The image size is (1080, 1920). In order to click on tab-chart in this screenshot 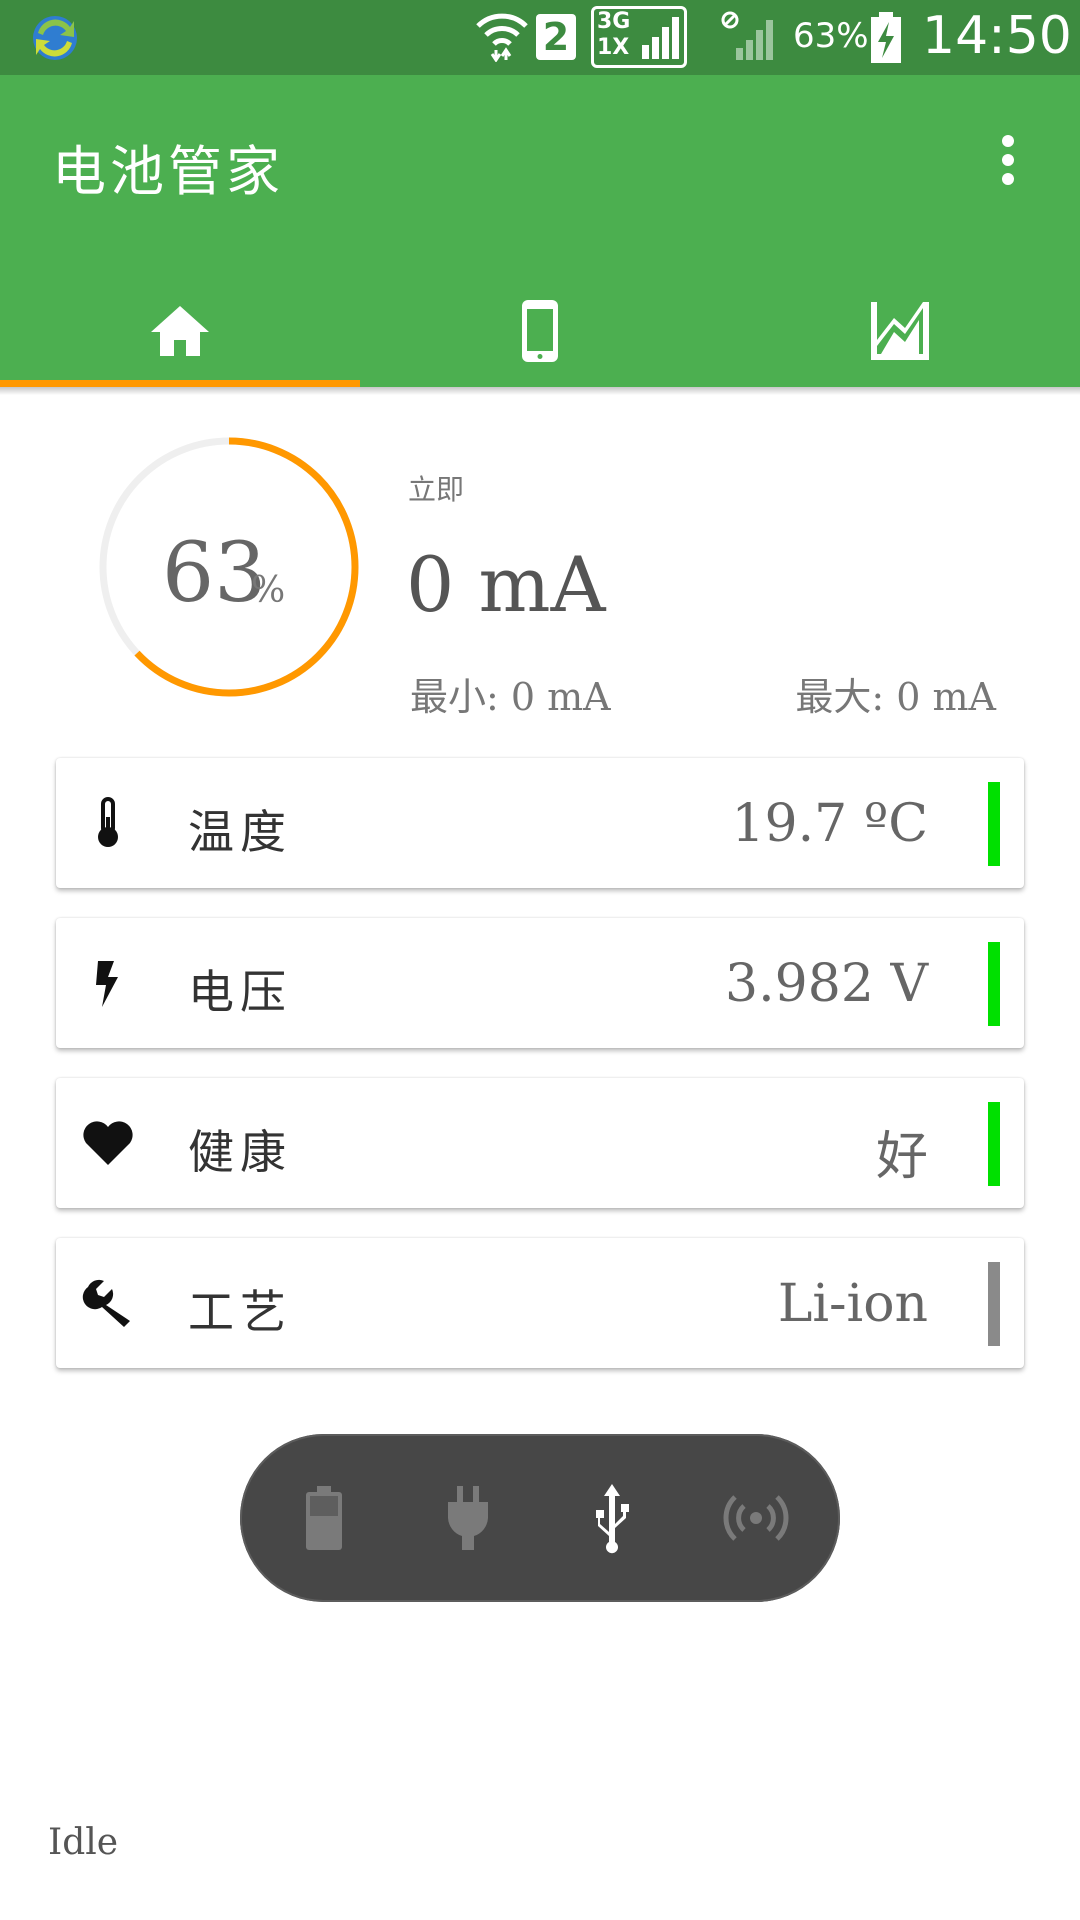, I will do `click(900, 331)`.